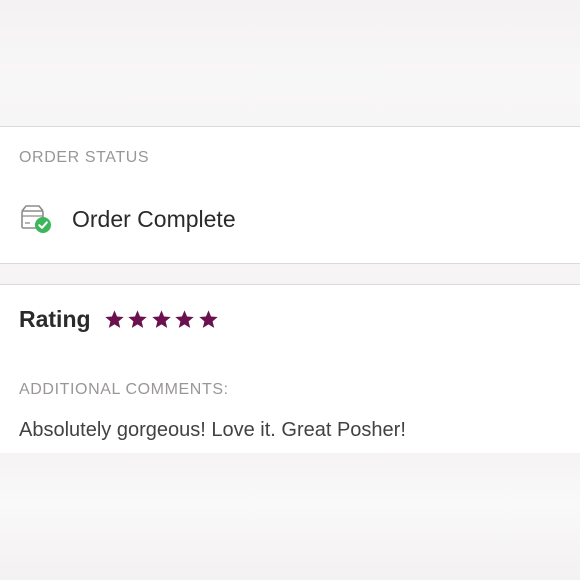 This screenshot has width=580, height=580. Describe the element at coordinates (154, 218) in the screenshot. I see `order-status-text: Order Complete` at that location.